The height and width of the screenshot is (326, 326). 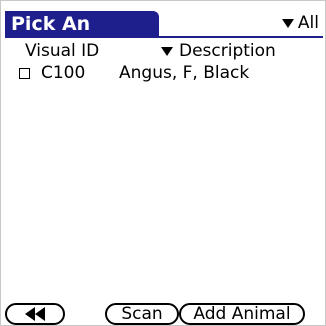 What do you see at coordinates (164, 37) in the screenshot?
I see `title-underline` at bounding box center [164, 37].